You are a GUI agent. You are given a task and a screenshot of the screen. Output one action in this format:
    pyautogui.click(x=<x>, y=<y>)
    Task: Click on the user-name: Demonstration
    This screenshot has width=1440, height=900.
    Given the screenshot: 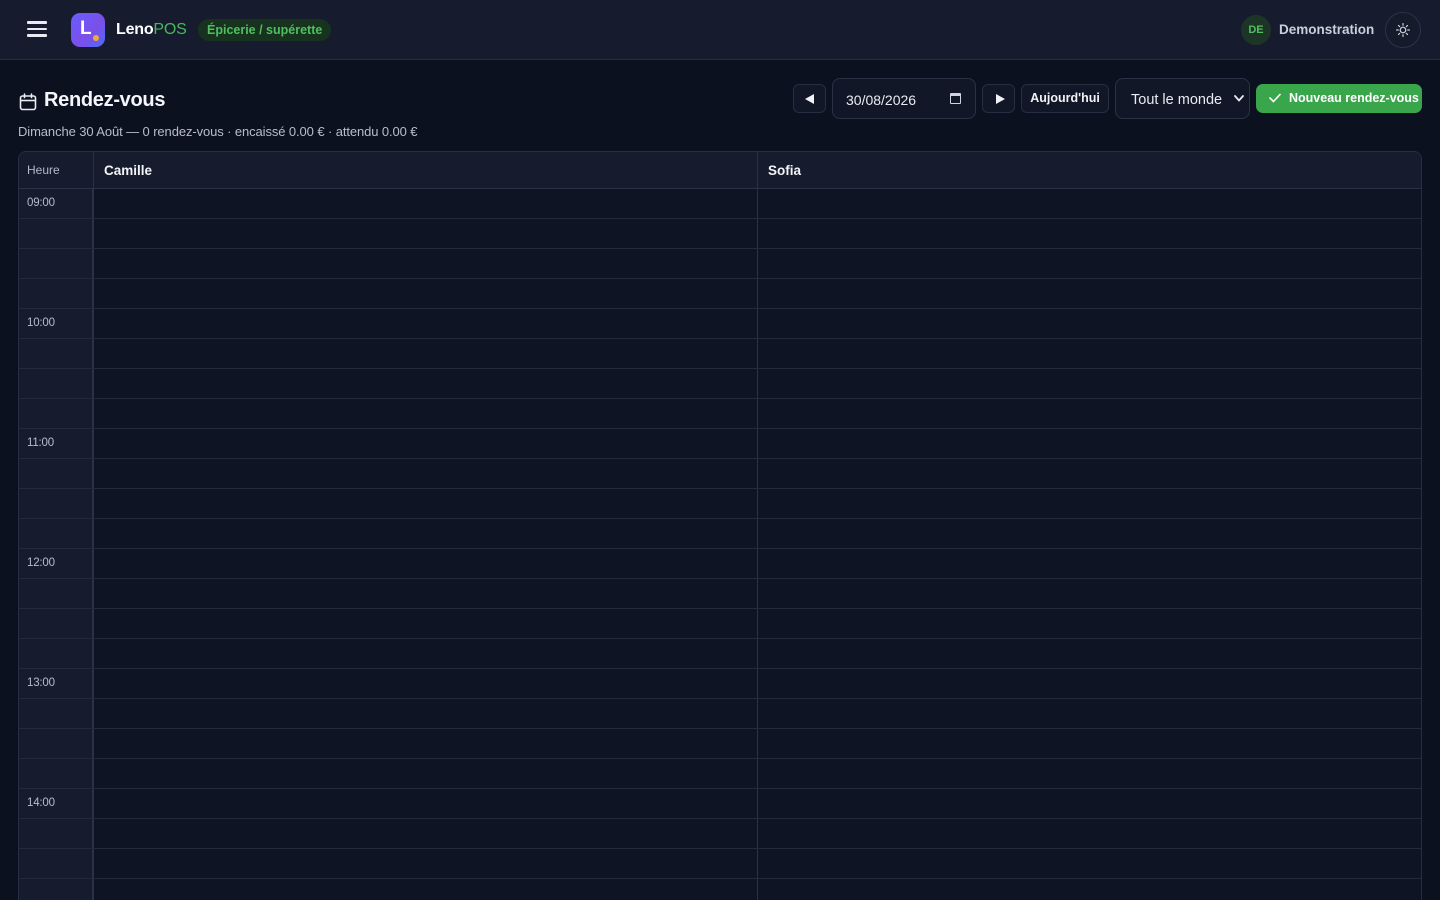 What is the action you would take?
    pyautogui.click(x=1326, y=29)
    